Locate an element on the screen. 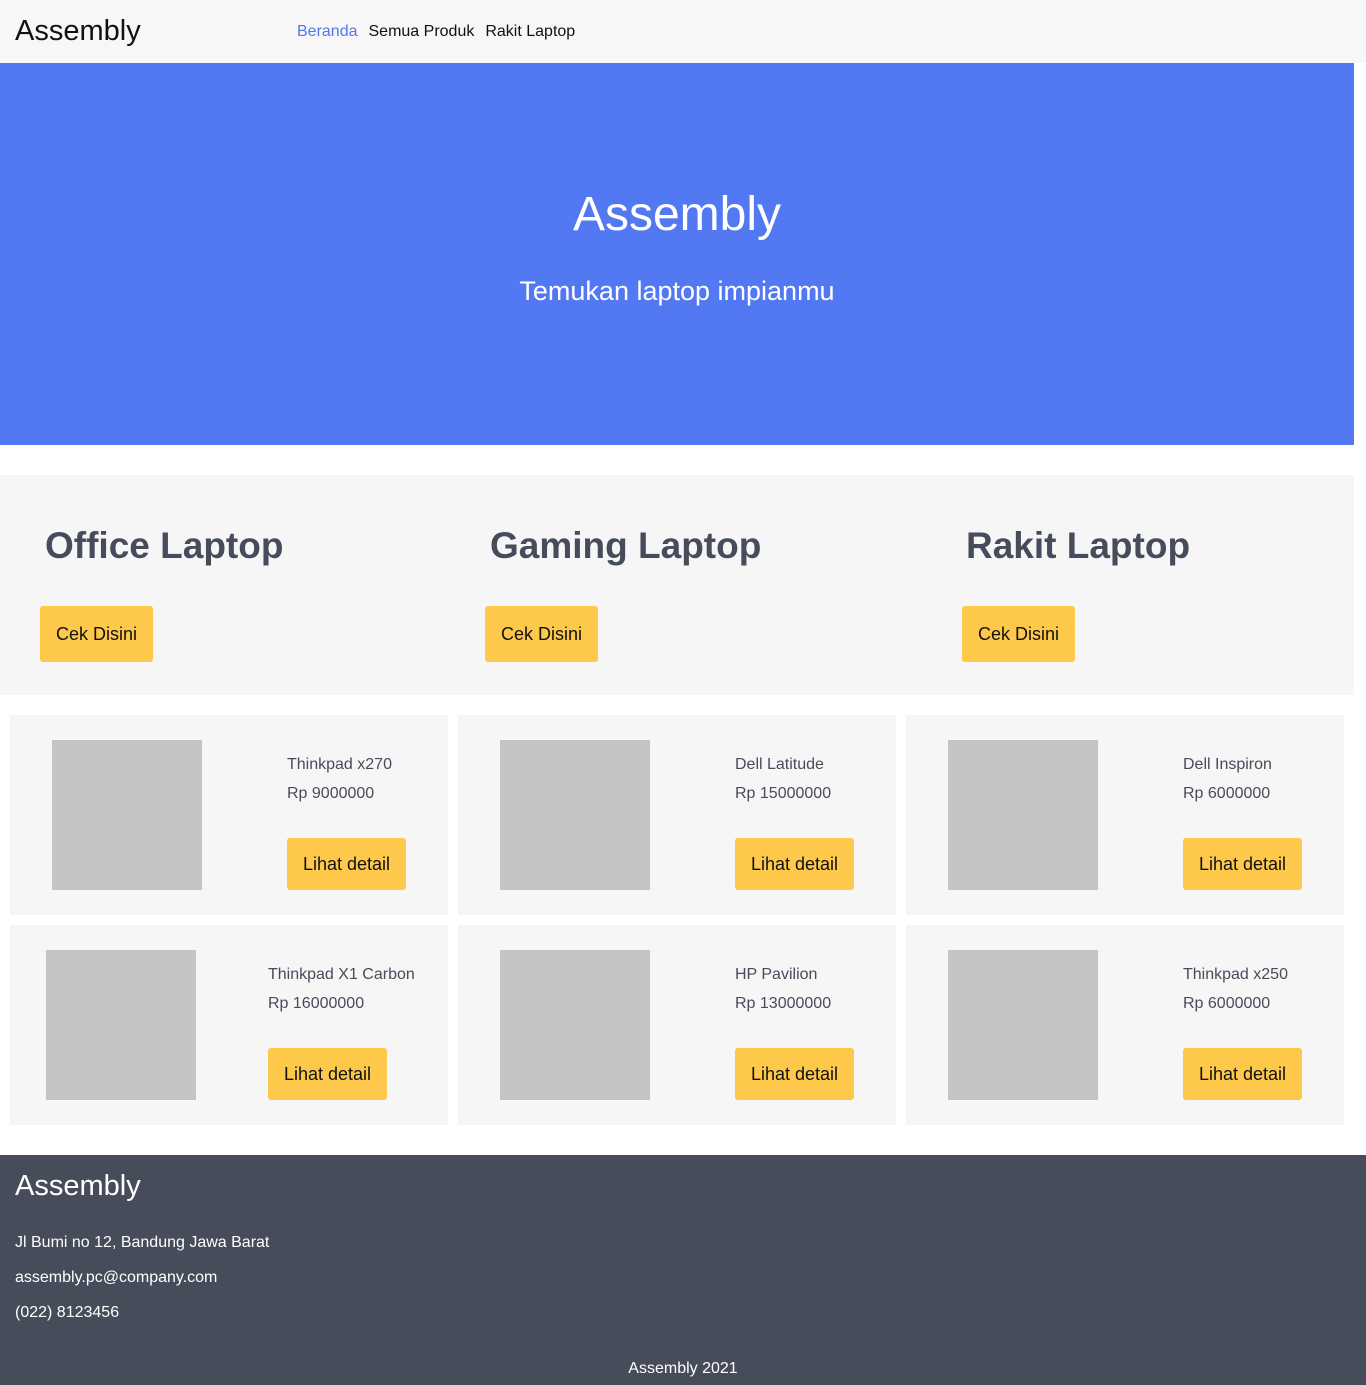  product-name: Thinkpad x250 is located at coordinates (1235, 974).